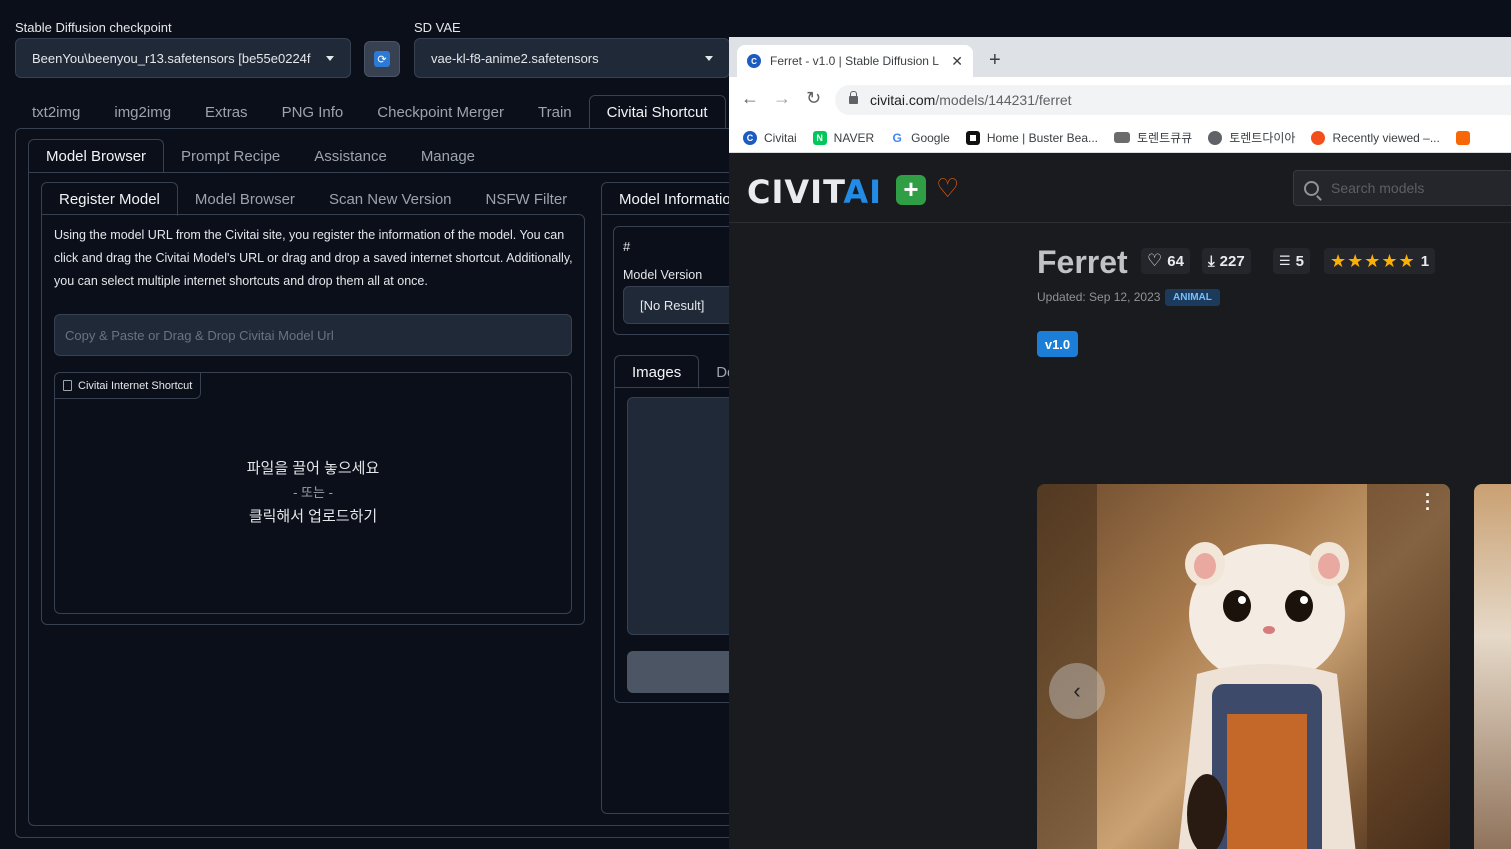 This screenshot has width=1511, height=849. What do you see at coordinates (1122, 137) in the screenshot?
I see `torrent-icon` at bounding box center [1122, 137].